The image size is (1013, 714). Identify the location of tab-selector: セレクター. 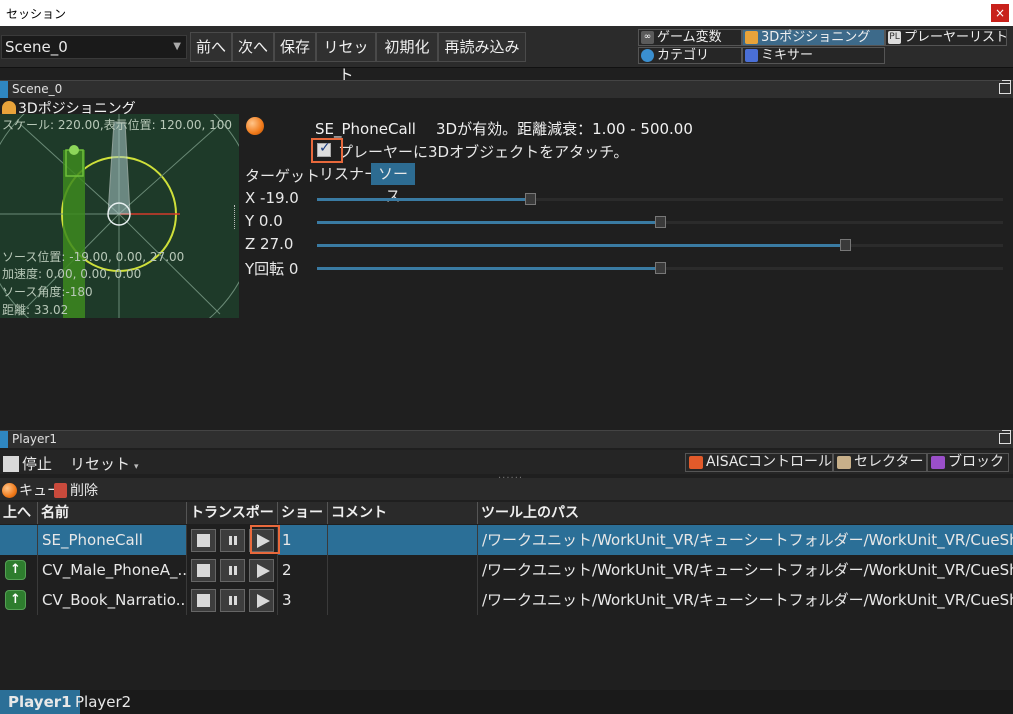
(880, 462).